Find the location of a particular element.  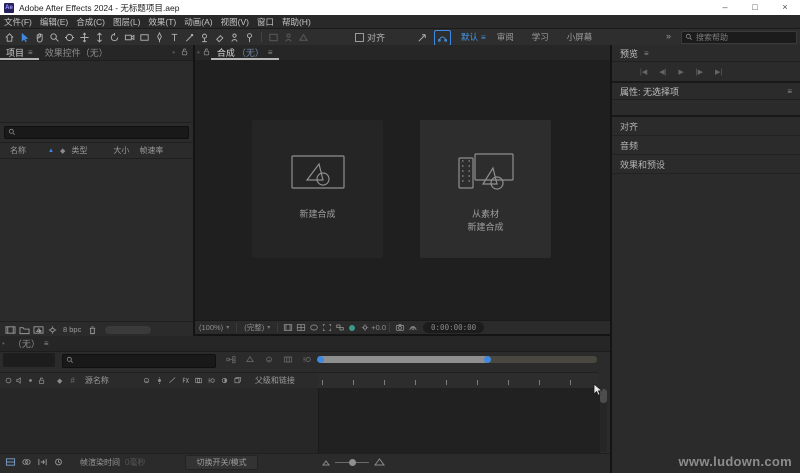

exposure-reset-icon is located at coordinates (364, 327).